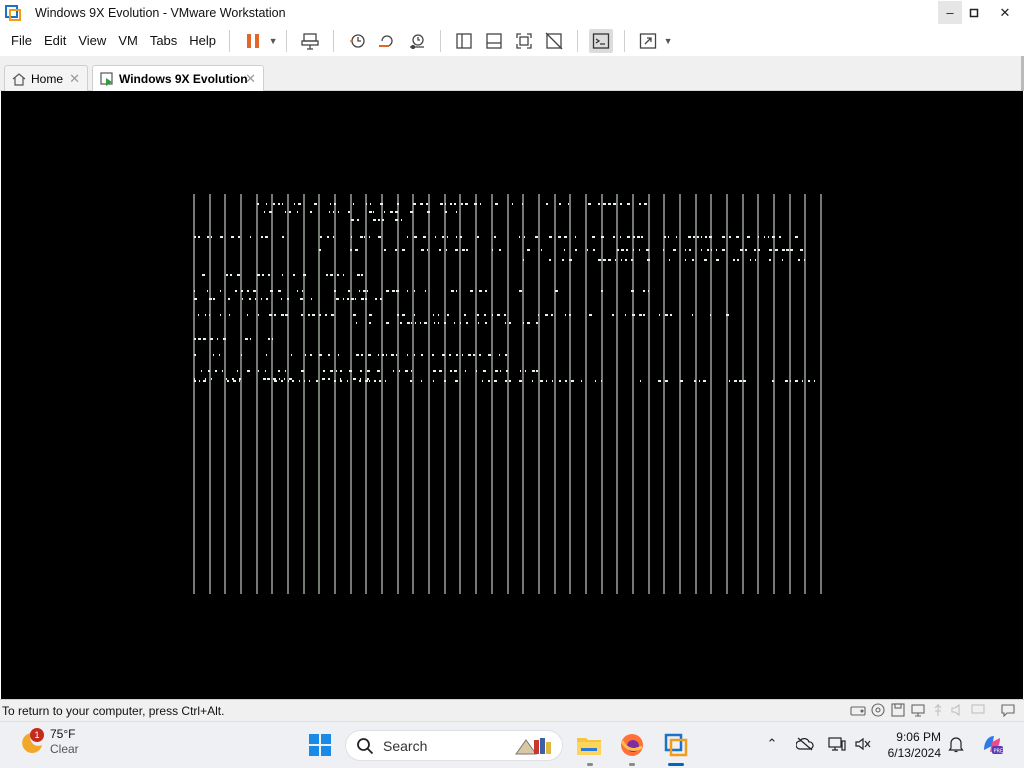 The height and width of the screenshot is (768, 1024). What do you see at coordinates (178, 78) in the screenshot?
I see `tab-windows-9x-evolution: Windows 9X Evolution ✕` at bounding box center [178, 78].